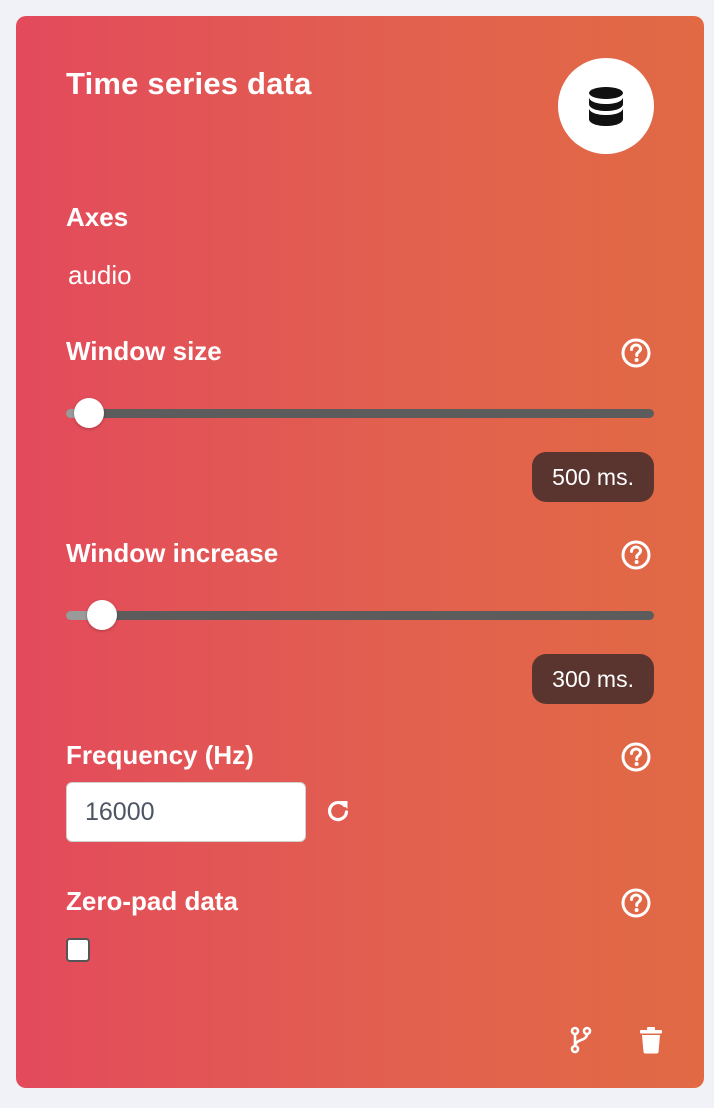 Image resolution: width=714 pixels, height=1108 pixels. I want to click on window-increase-label: Window increase, so click(172, 553).